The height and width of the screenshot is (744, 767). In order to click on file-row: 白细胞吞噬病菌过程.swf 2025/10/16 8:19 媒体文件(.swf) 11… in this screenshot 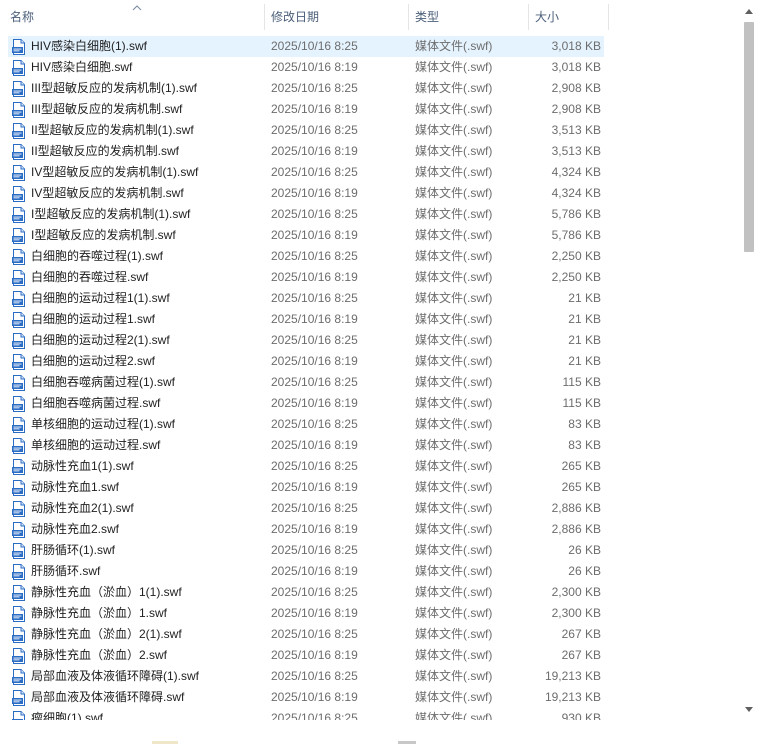, I will do `click(306, 403)`.